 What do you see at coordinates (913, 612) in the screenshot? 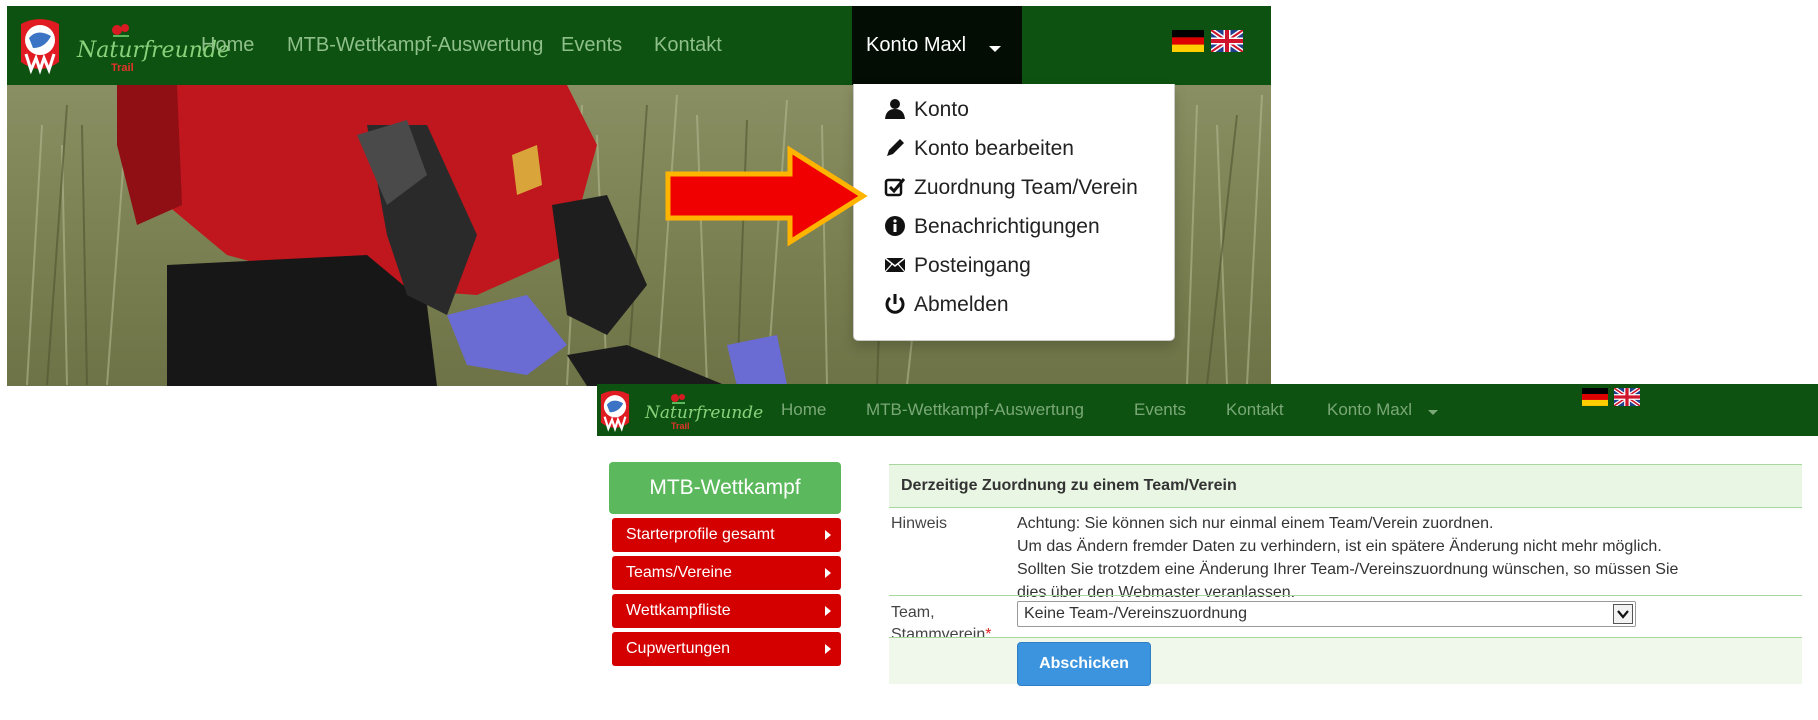
I see `team-label: Team,` at bounding box center [913, 612].